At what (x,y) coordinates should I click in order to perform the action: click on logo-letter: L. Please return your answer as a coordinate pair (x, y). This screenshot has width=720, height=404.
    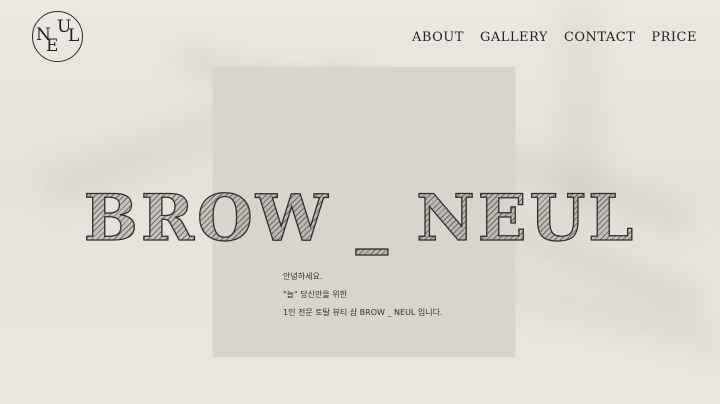
    Looking at the image, I should click on (74, 36).